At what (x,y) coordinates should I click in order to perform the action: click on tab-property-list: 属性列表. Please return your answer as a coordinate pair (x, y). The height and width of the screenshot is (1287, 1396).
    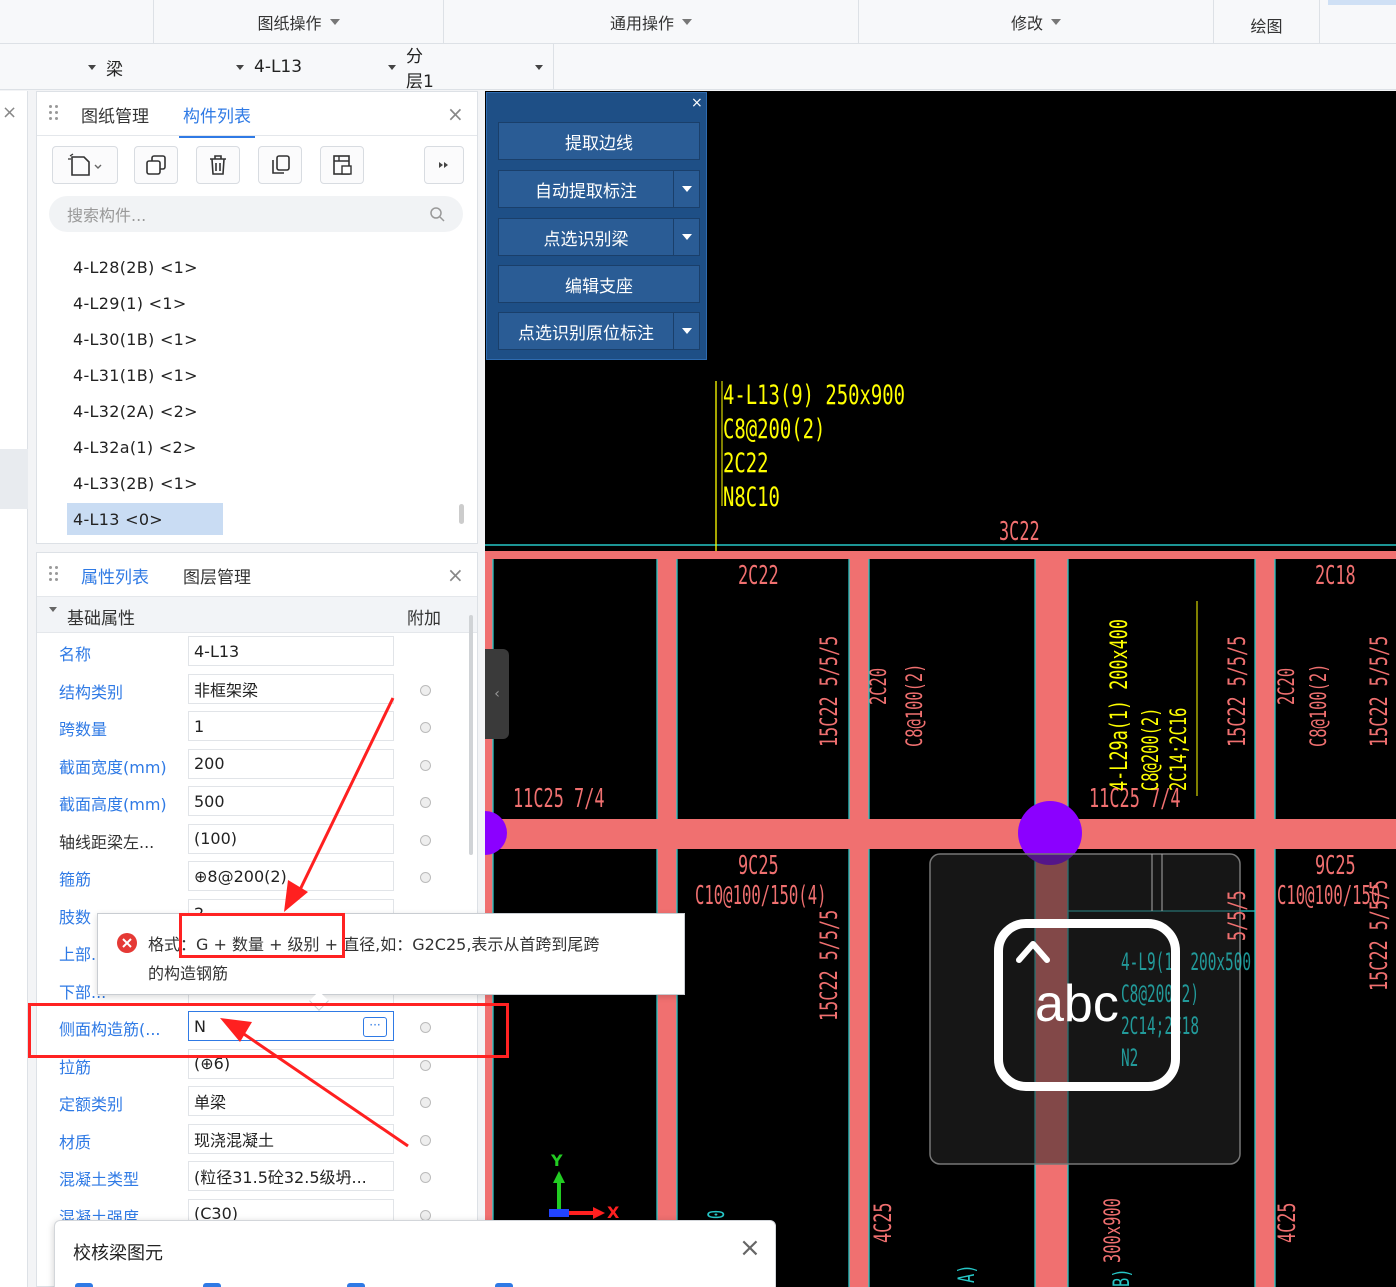
    Looking at the image, I should click on (115, 581).